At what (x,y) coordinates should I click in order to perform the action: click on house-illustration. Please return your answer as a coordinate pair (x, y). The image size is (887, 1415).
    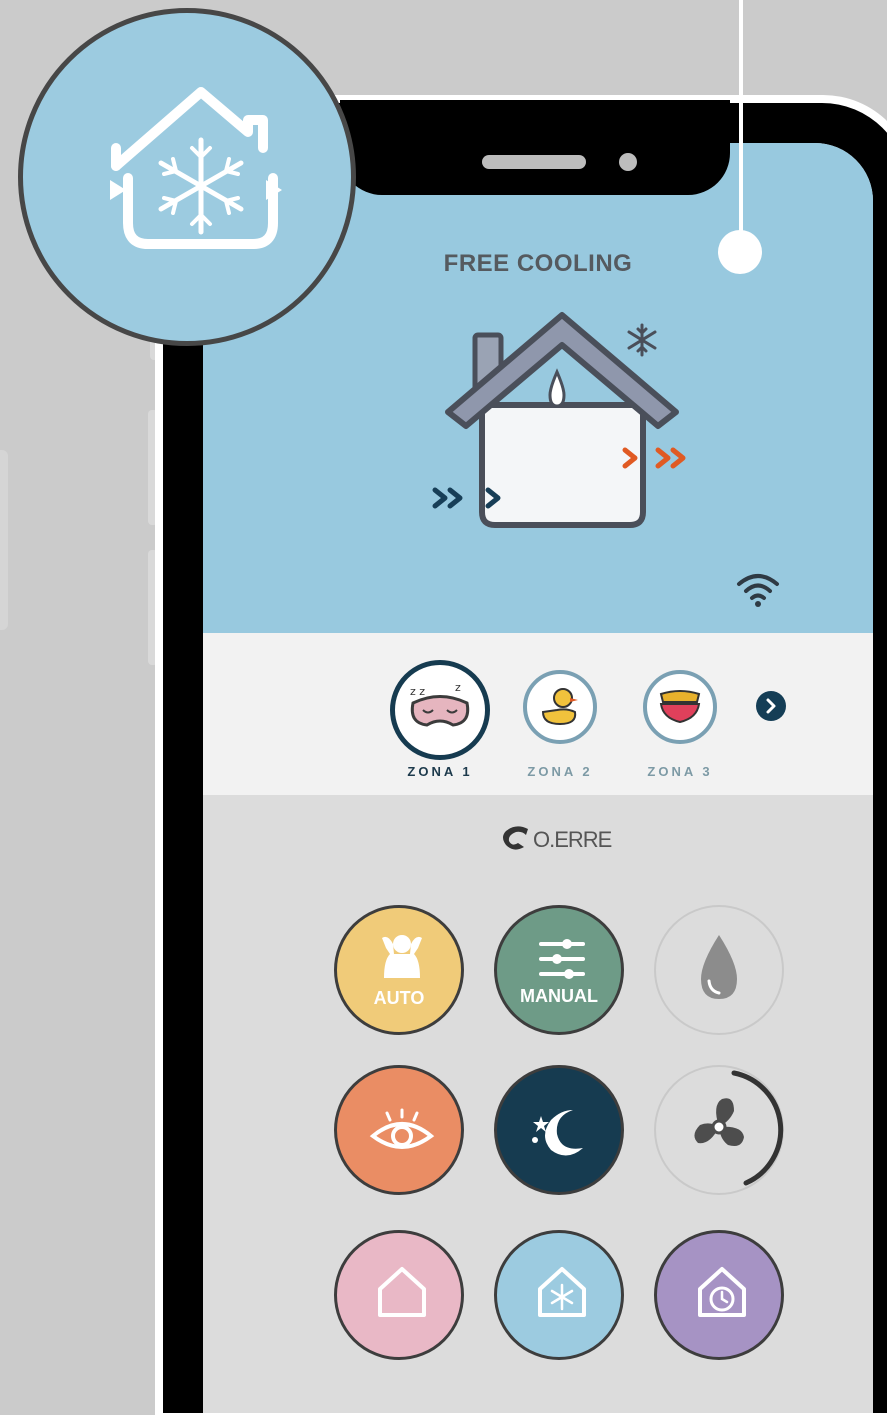
    Looking at the image, I should click on (559, 420).